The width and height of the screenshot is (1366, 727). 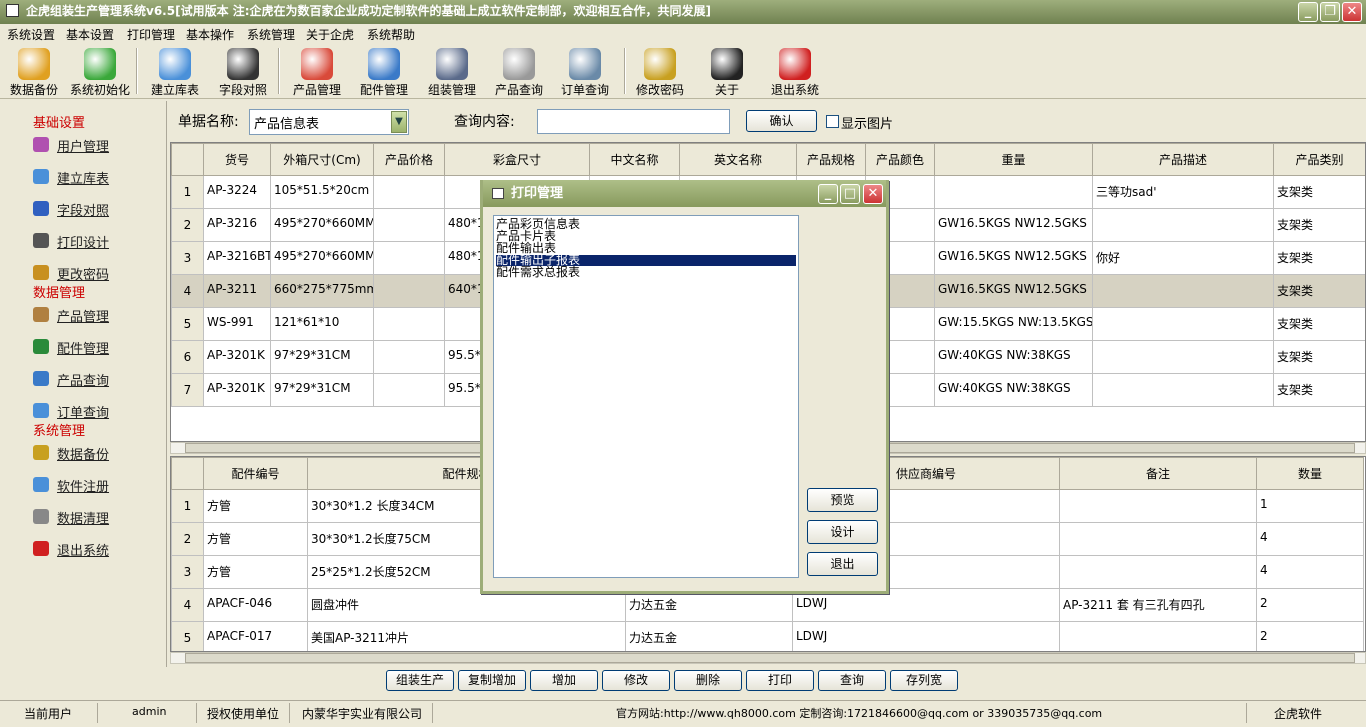 What do you see at coordinates (71, 411) in the screenshot?
I see `sidebar-item: 订单查询` at bounding box center [71, 411].